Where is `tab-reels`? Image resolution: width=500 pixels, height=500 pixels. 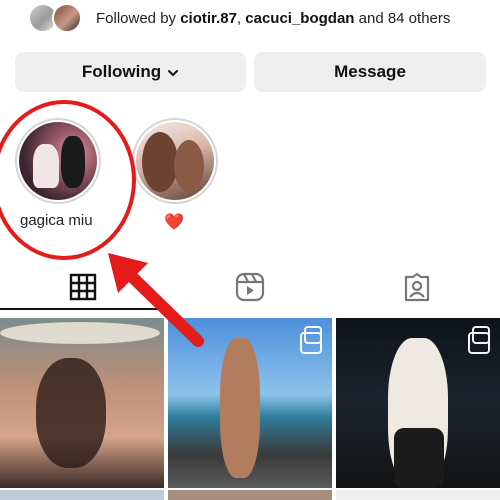
tab-reels is located at coordinates (250, 287).